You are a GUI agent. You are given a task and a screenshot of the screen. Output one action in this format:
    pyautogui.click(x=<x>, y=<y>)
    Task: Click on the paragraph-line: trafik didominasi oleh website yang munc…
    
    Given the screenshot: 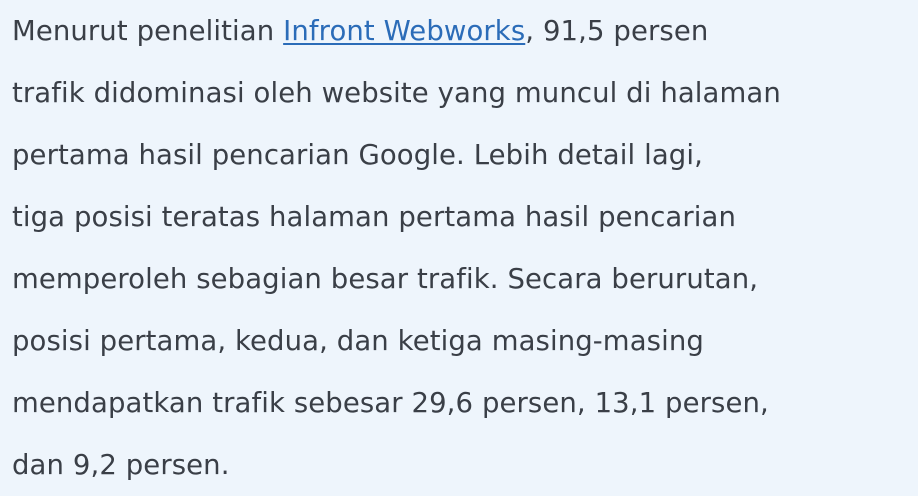 What is the action you would take?
    pyautogui.click(x=396, y=93)
    